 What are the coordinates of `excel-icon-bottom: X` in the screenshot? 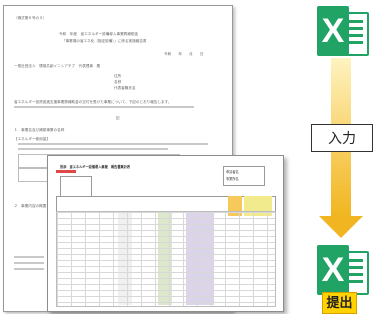 It's located at (343, 270).